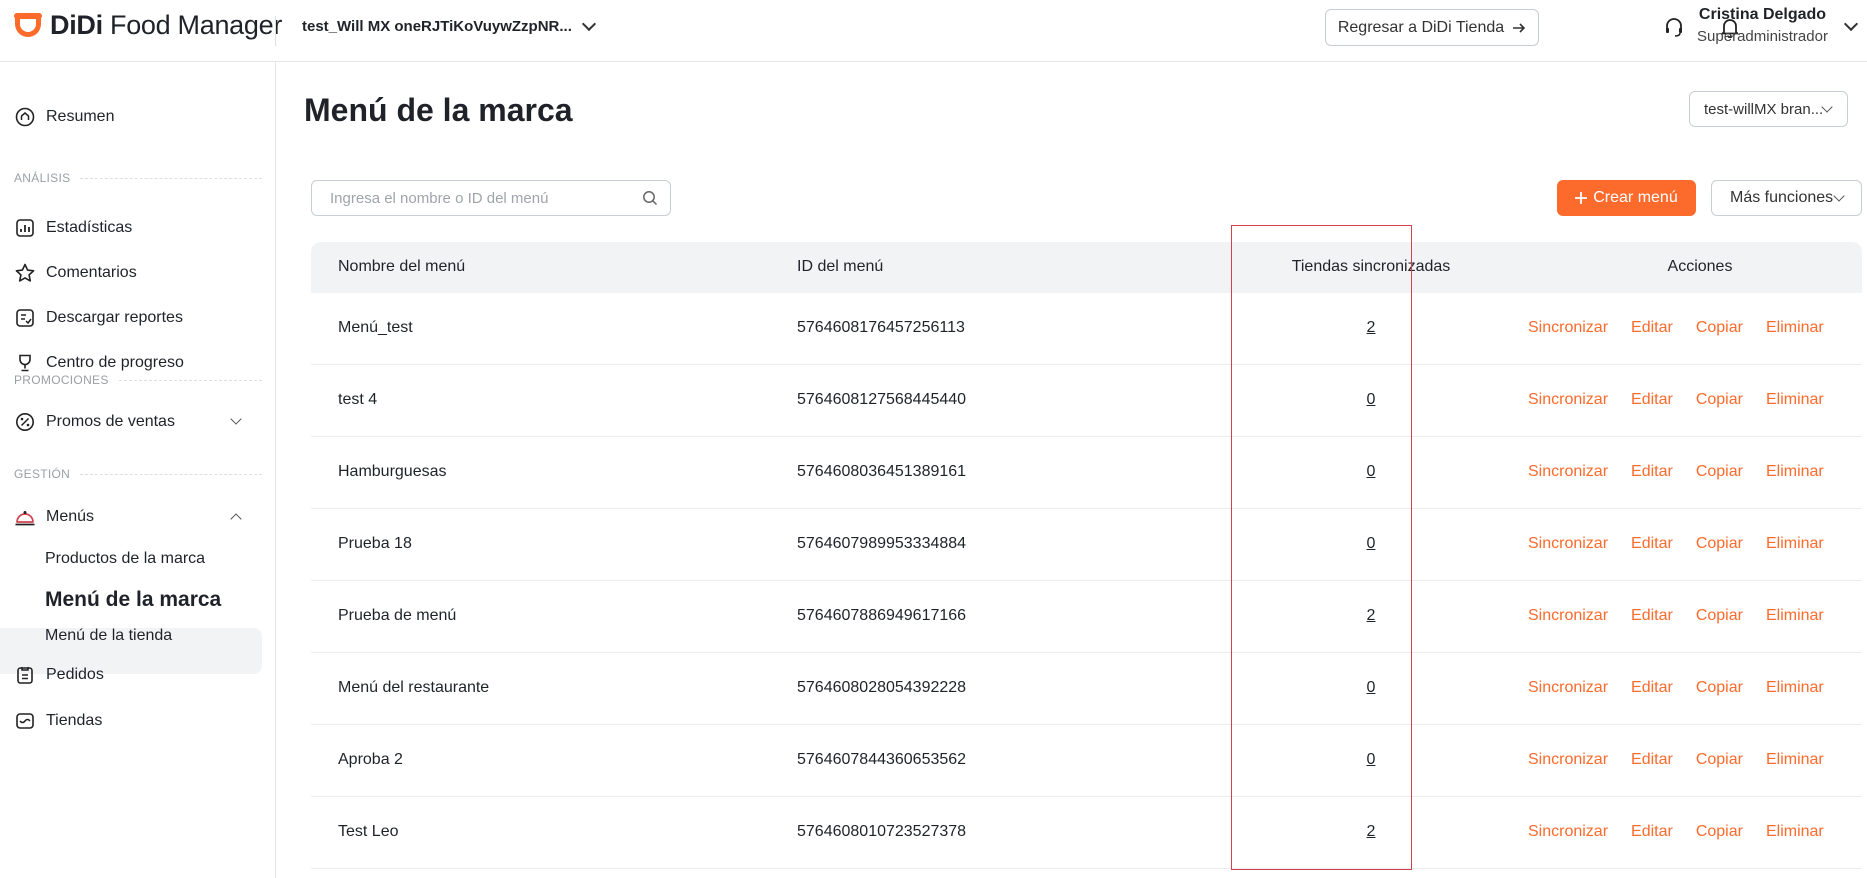 This screenshot has height=878, width=1867. What do you see at coordinates (1674, 27) in the screenshot?
I see `support-headset-icon` at bounding box center [1674, 27].